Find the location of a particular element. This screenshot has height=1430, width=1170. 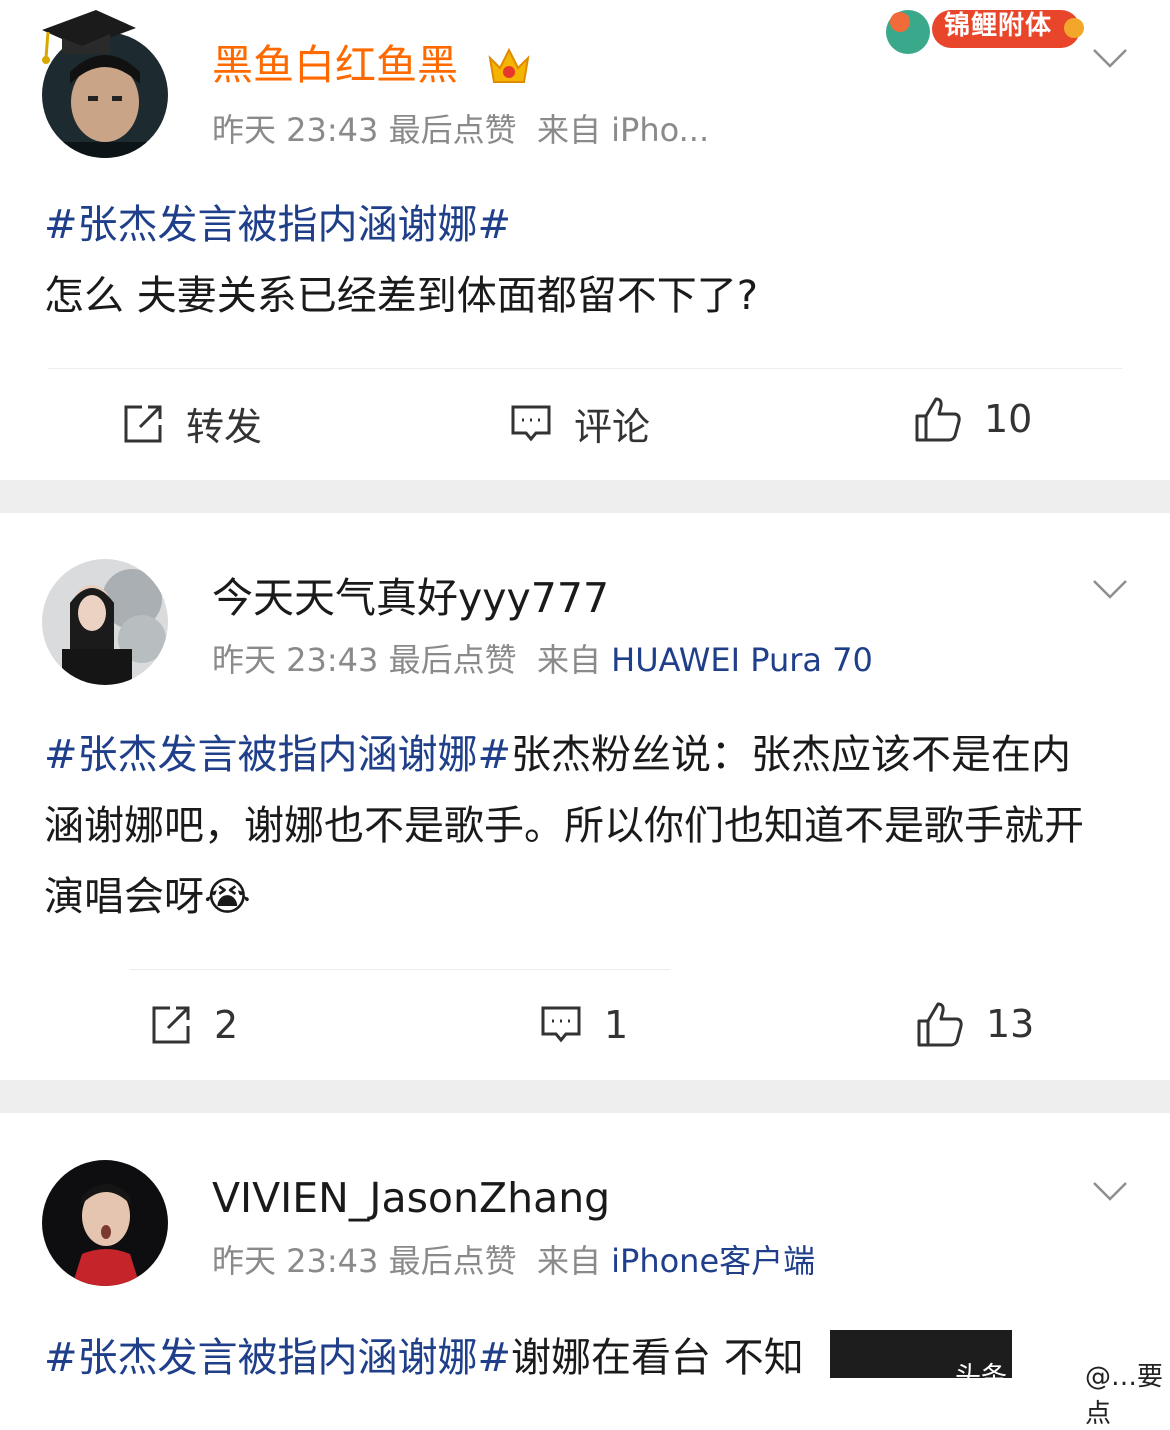

device-name: HUAWEI Pura 70 is located at coordinates (742, 660).